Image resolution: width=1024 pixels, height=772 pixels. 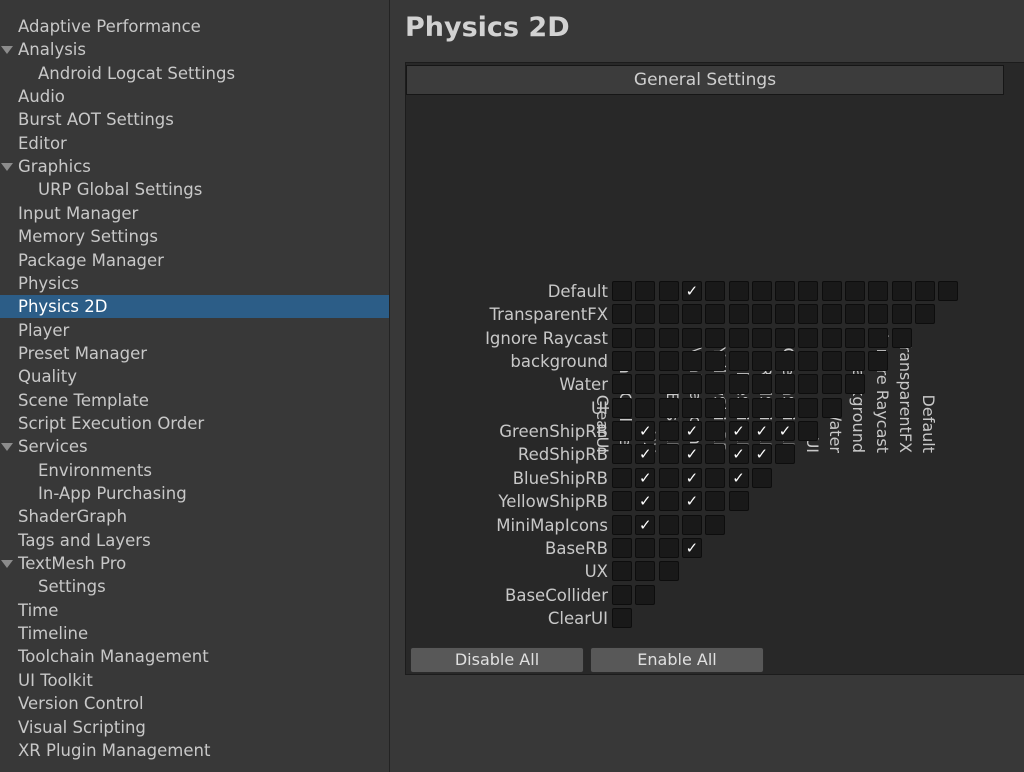 I want to click on sidebar-item-preset-manager: Preset Manager, so click(x=194, y=353).